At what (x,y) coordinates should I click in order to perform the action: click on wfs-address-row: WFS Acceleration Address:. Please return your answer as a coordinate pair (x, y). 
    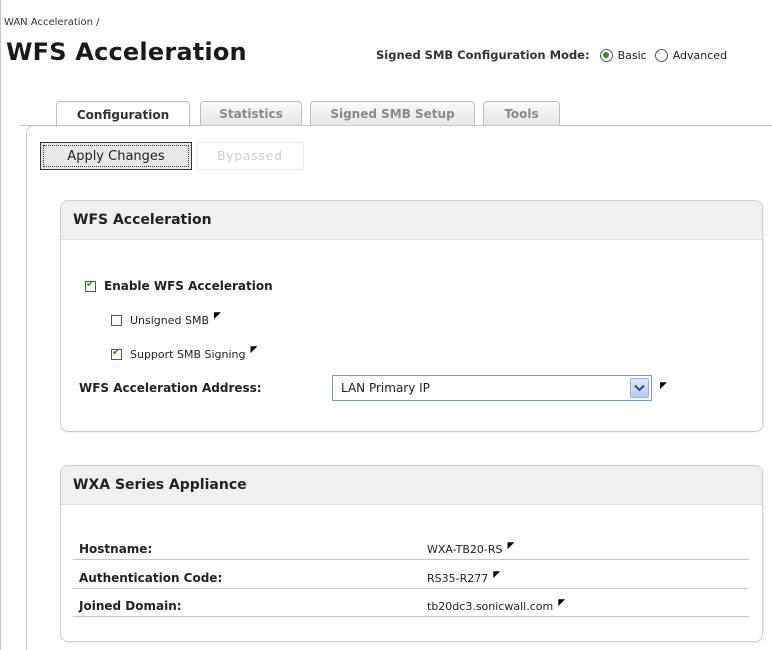
    Looking at the image, I should click on (170, 388).